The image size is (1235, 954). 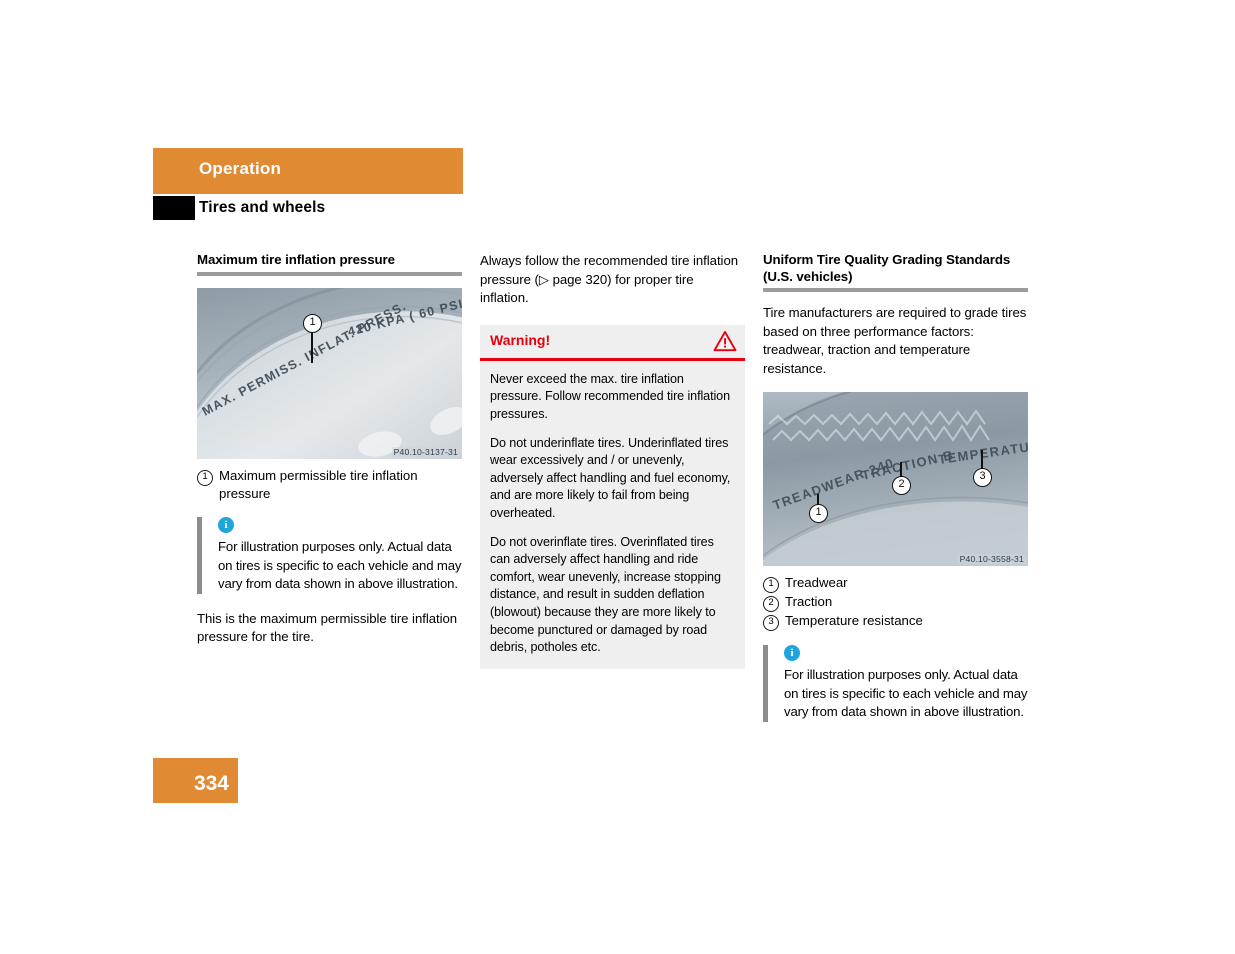 I want to click on column-one-heading: Maximum tire inflation pressure, so click(x=296, y=259).